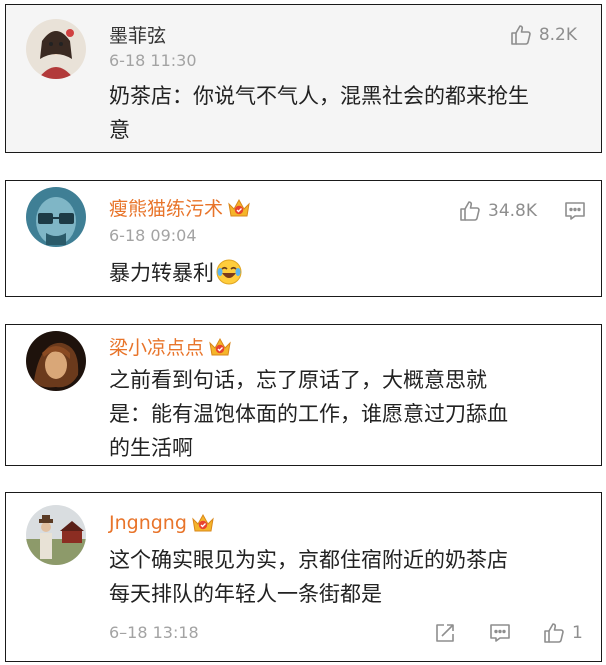 This screenshot has height=665, width=606. What do you see at coordinates (512, 211) in the screenshot?
I see `like-count: 34.8K` at bounding box center [512, 211].